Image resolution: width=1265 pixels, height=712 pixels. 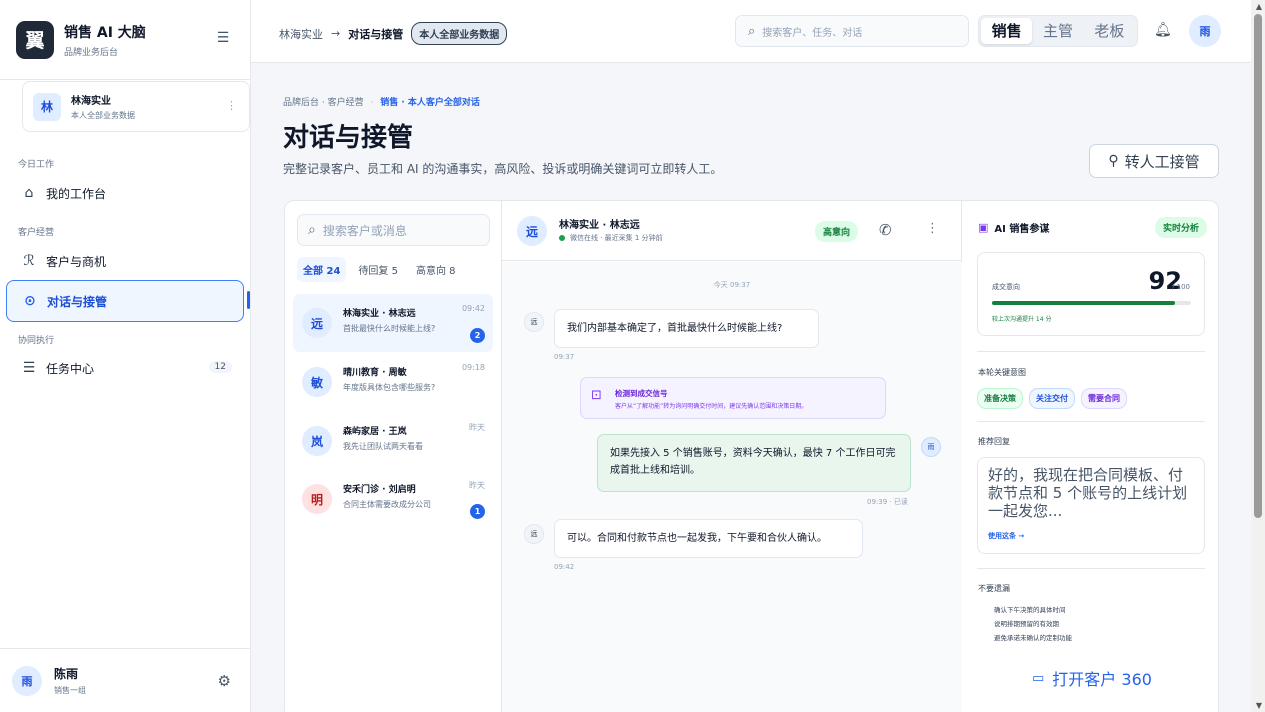 What do you see at coordinates (317, 441) in the screenshot?
I see `avatar: 岚` at bounding box center [317, 441].